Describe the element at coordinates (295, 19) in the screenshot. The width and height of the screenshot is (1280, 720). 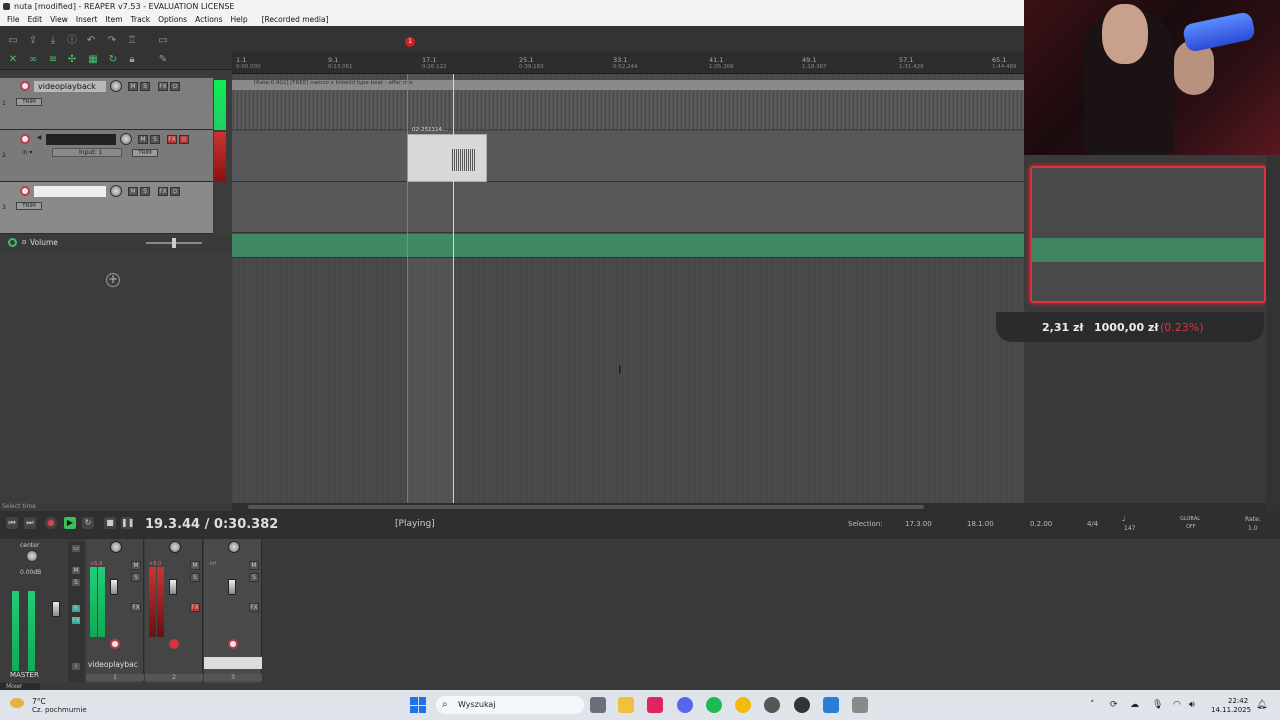
I see `menu-recorded-media: [Recorded media]` at that location.